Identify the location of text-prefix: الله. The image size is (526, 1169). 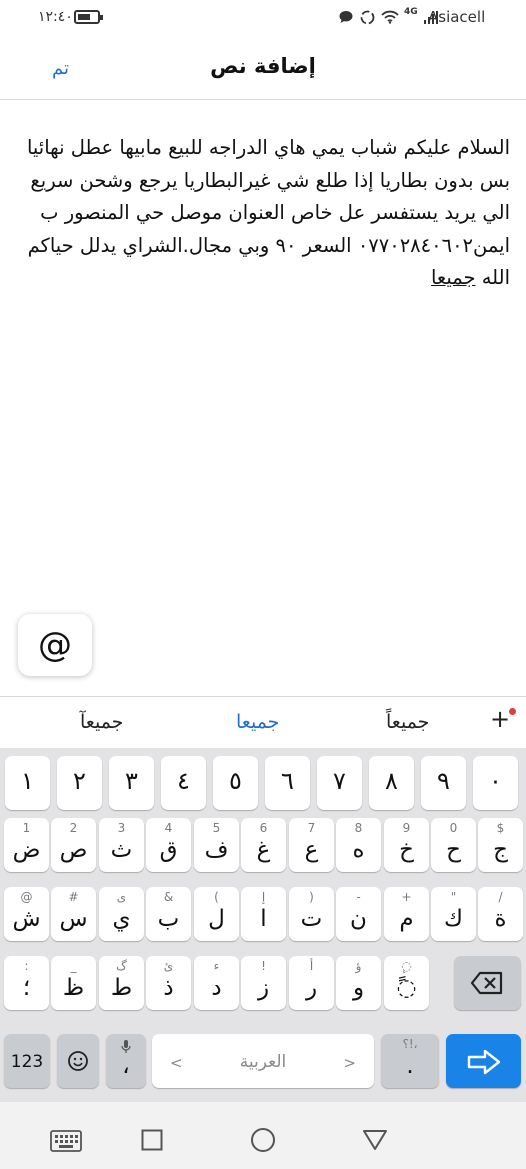
(492, 277).